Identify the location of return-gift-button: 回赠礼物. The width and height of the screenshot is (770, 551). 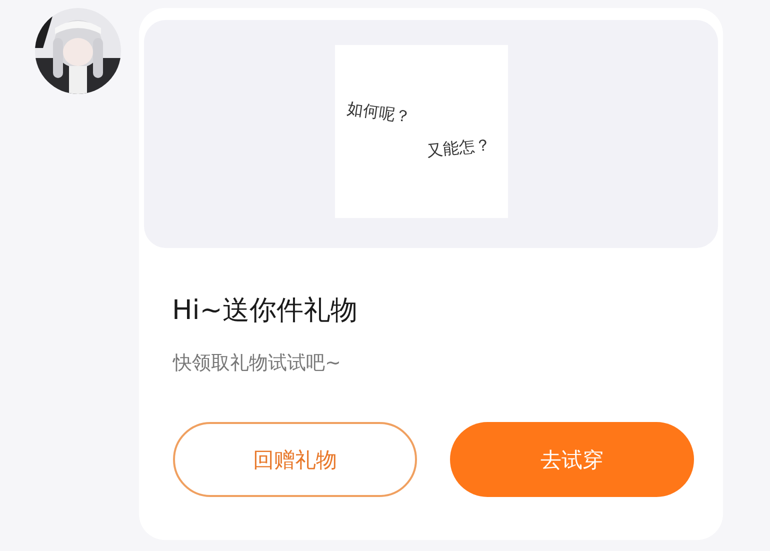
(295, 459).